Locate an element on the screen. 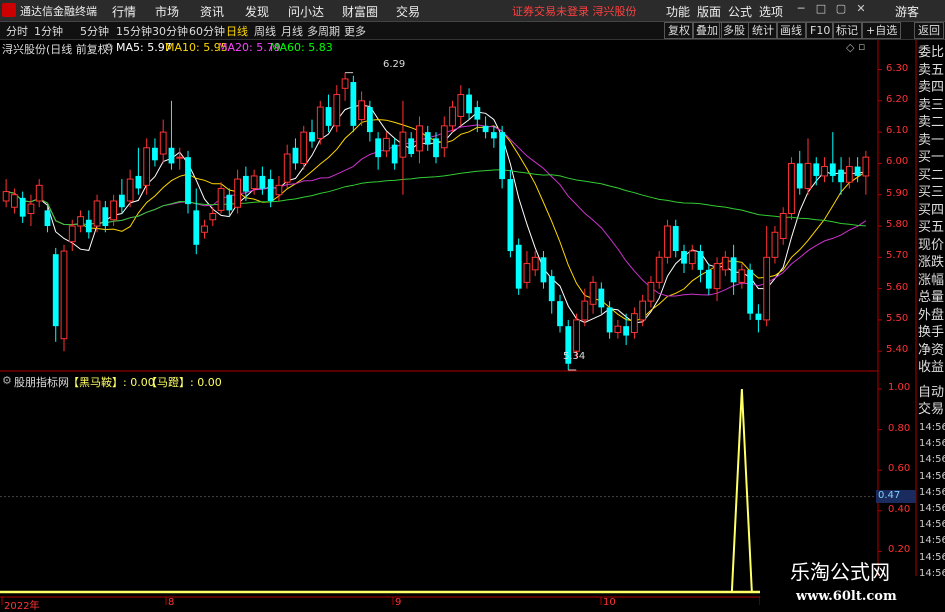 The image size is (945, 612). side-label: 涨跌 is located at coordinates (931, 262).